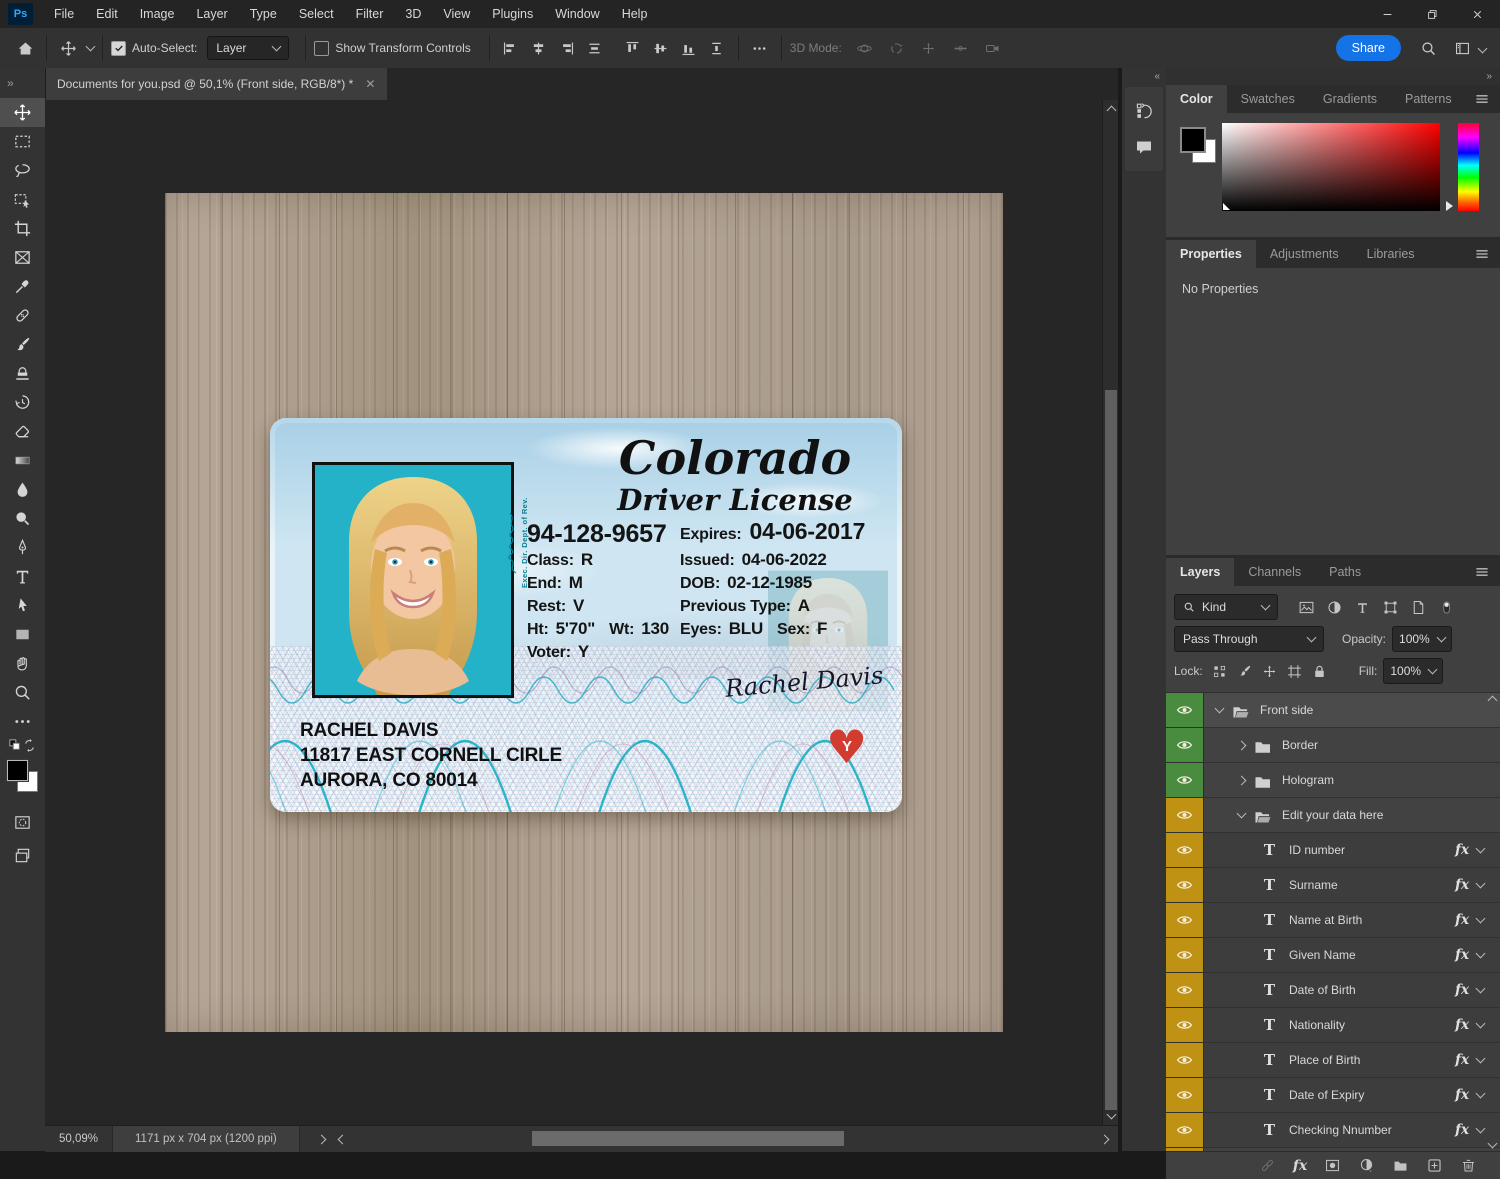 This screenshot has width=1500, height=1179. I want to click on layer-row-nationality: T Nationality fx, so click(1333, 1025).